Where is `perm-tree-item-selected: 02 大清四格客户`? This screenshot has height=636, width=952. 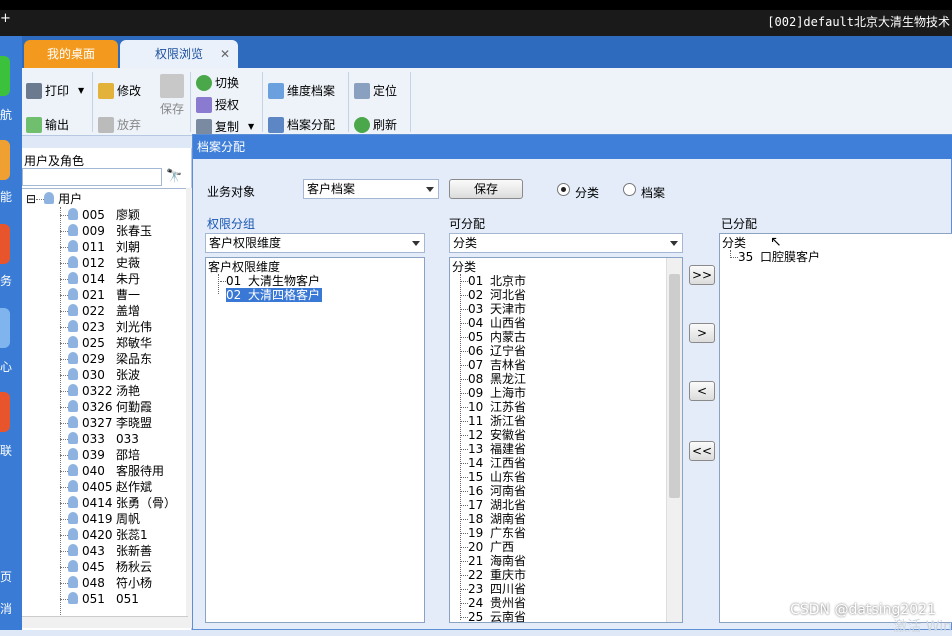
perm-tree-item-selected: 02 大清四格客户 is located at coordinates (274, 295).